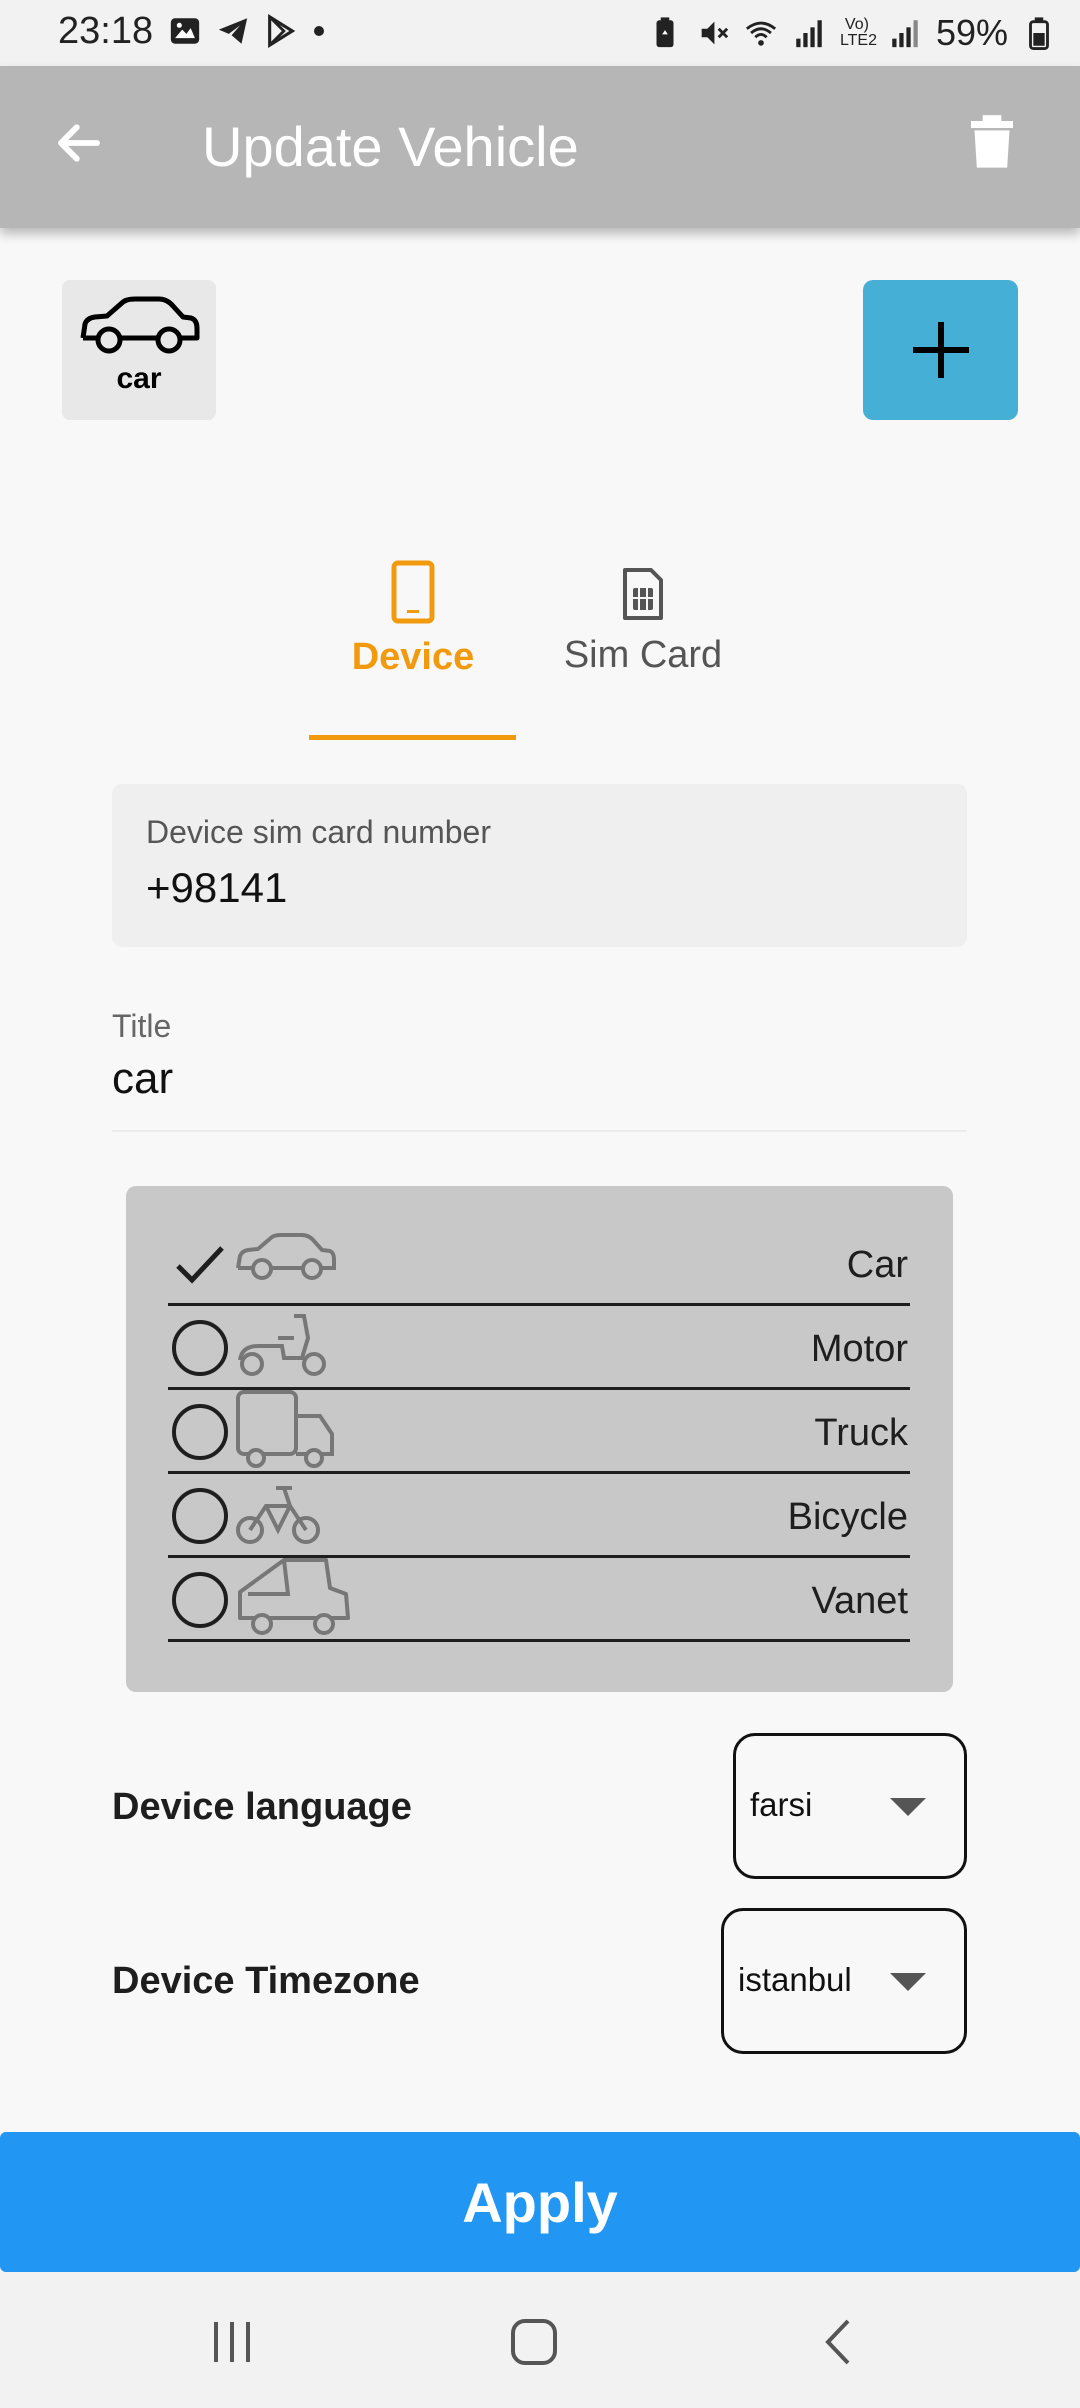 The height and width of the screenshot is (2408, 1080). What do you see at coordinates (643, 594) in the screenshot?
I see `sim-card-icon` at bounding box center [643, 594].